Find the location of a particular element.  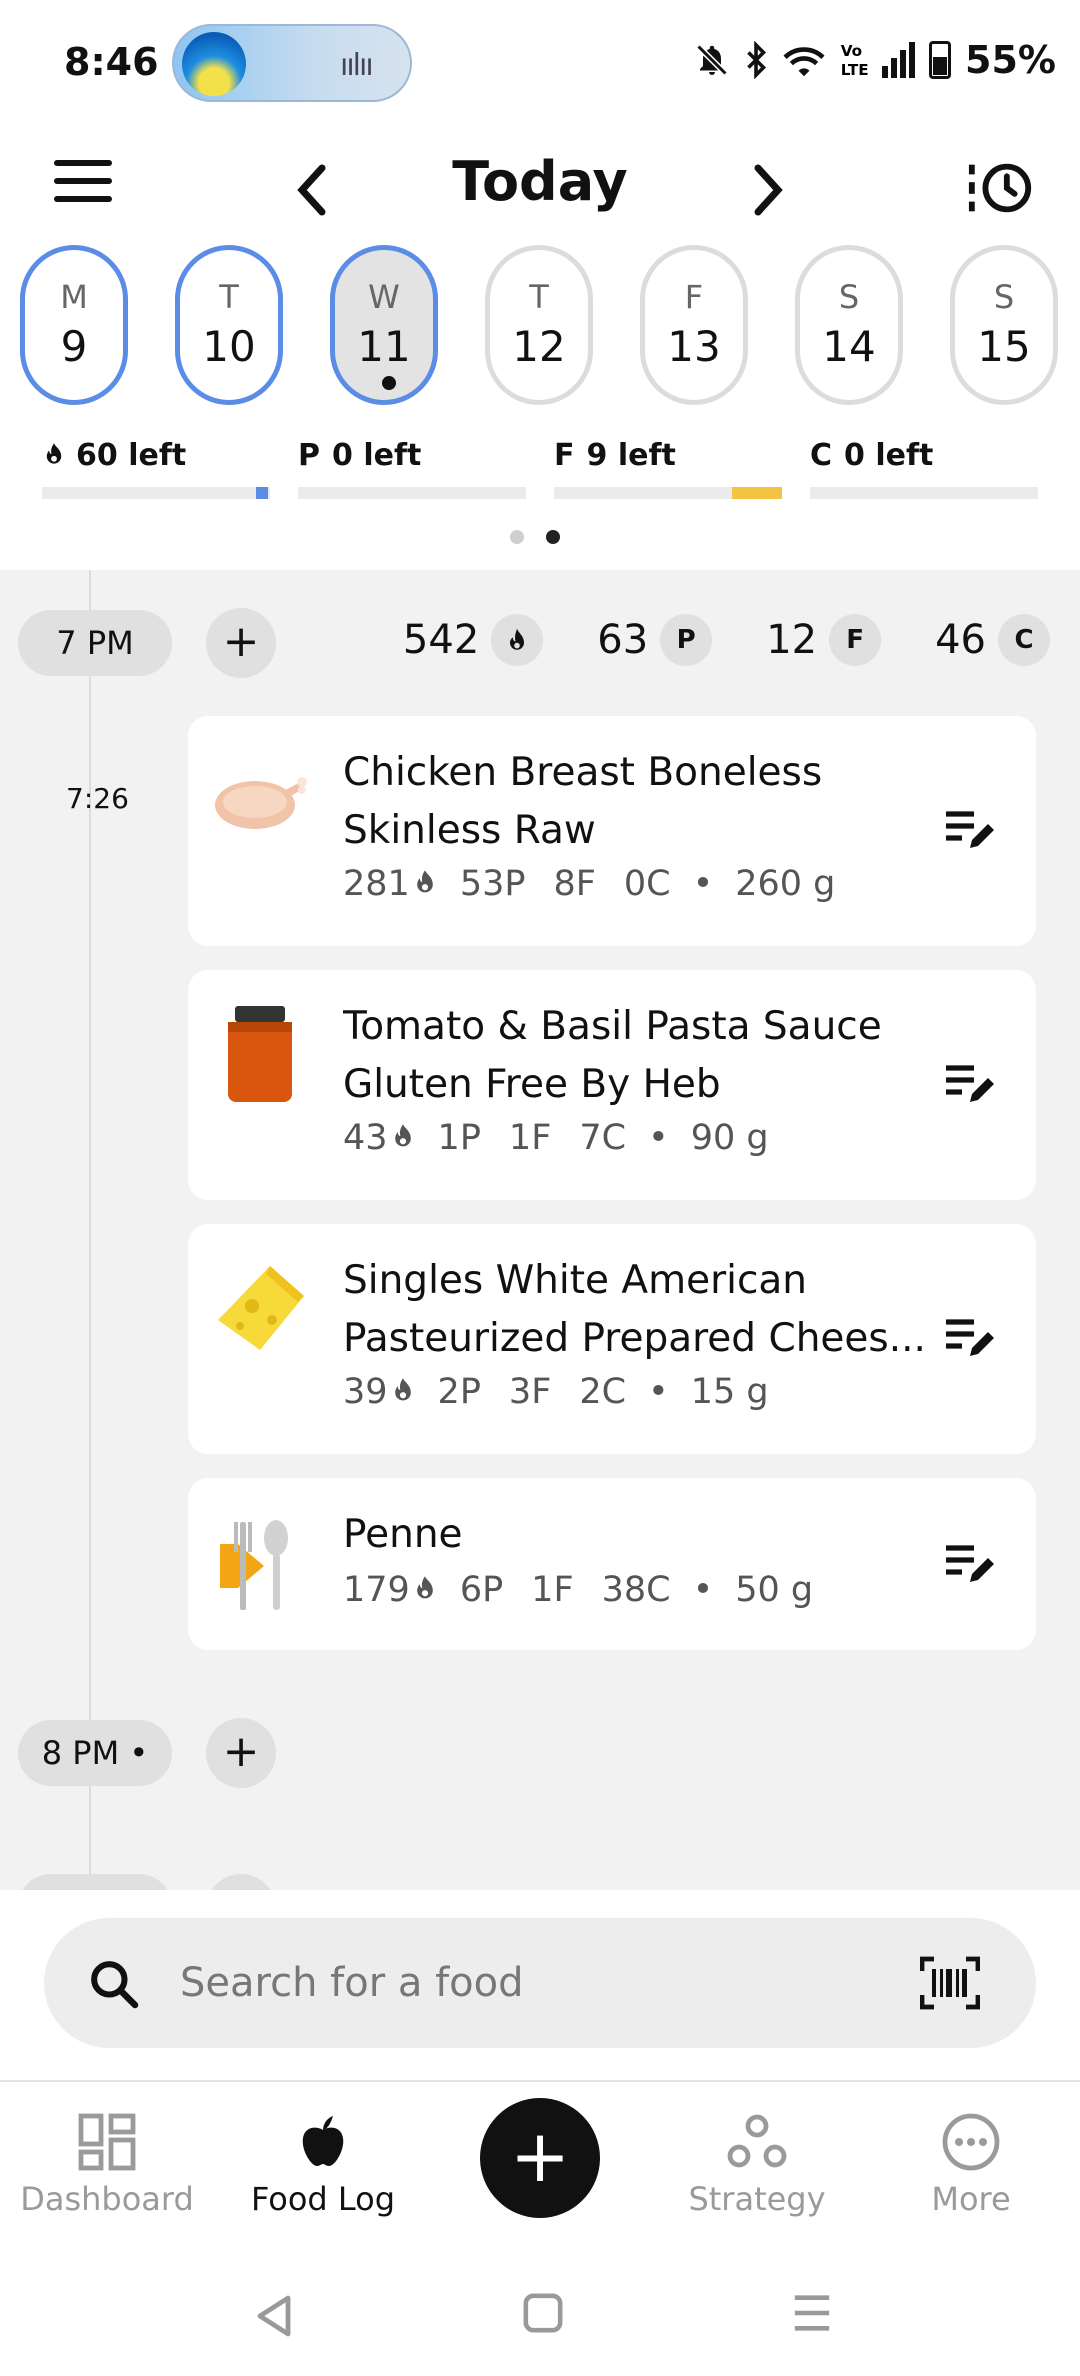

media-pill: ıılıı is located at coordinates (292, 63).